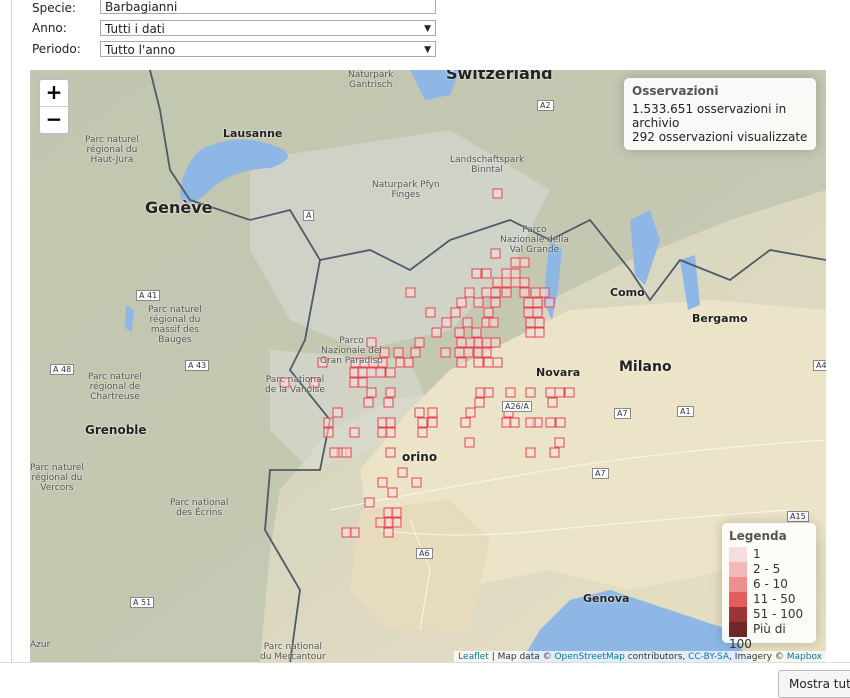  I want to click on cc-link: CC-BY-SA, so click(708, 657).